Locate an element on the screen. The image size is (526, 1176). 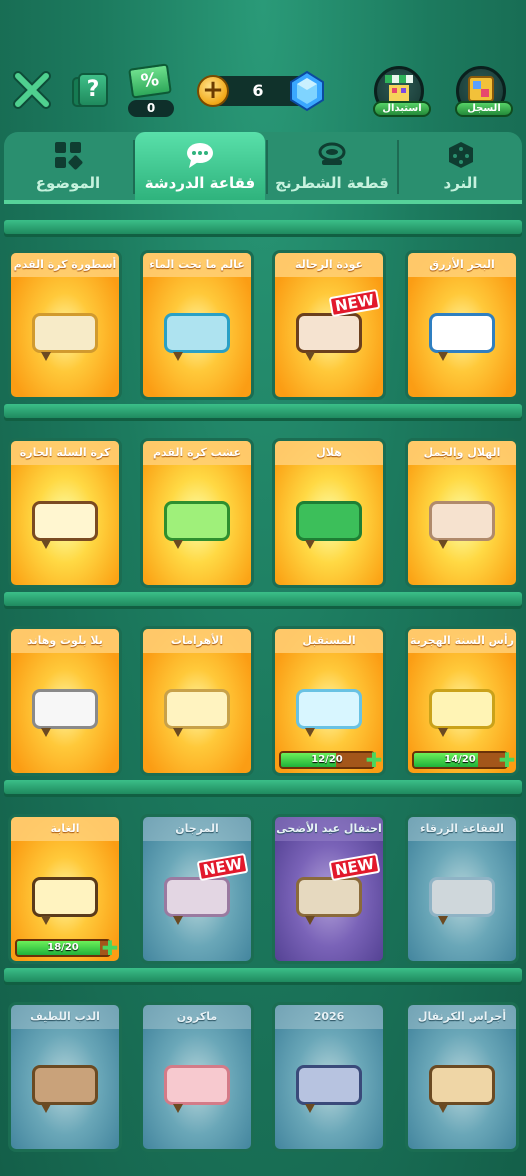
card-title: هلال is located at coordinates (329, 453).